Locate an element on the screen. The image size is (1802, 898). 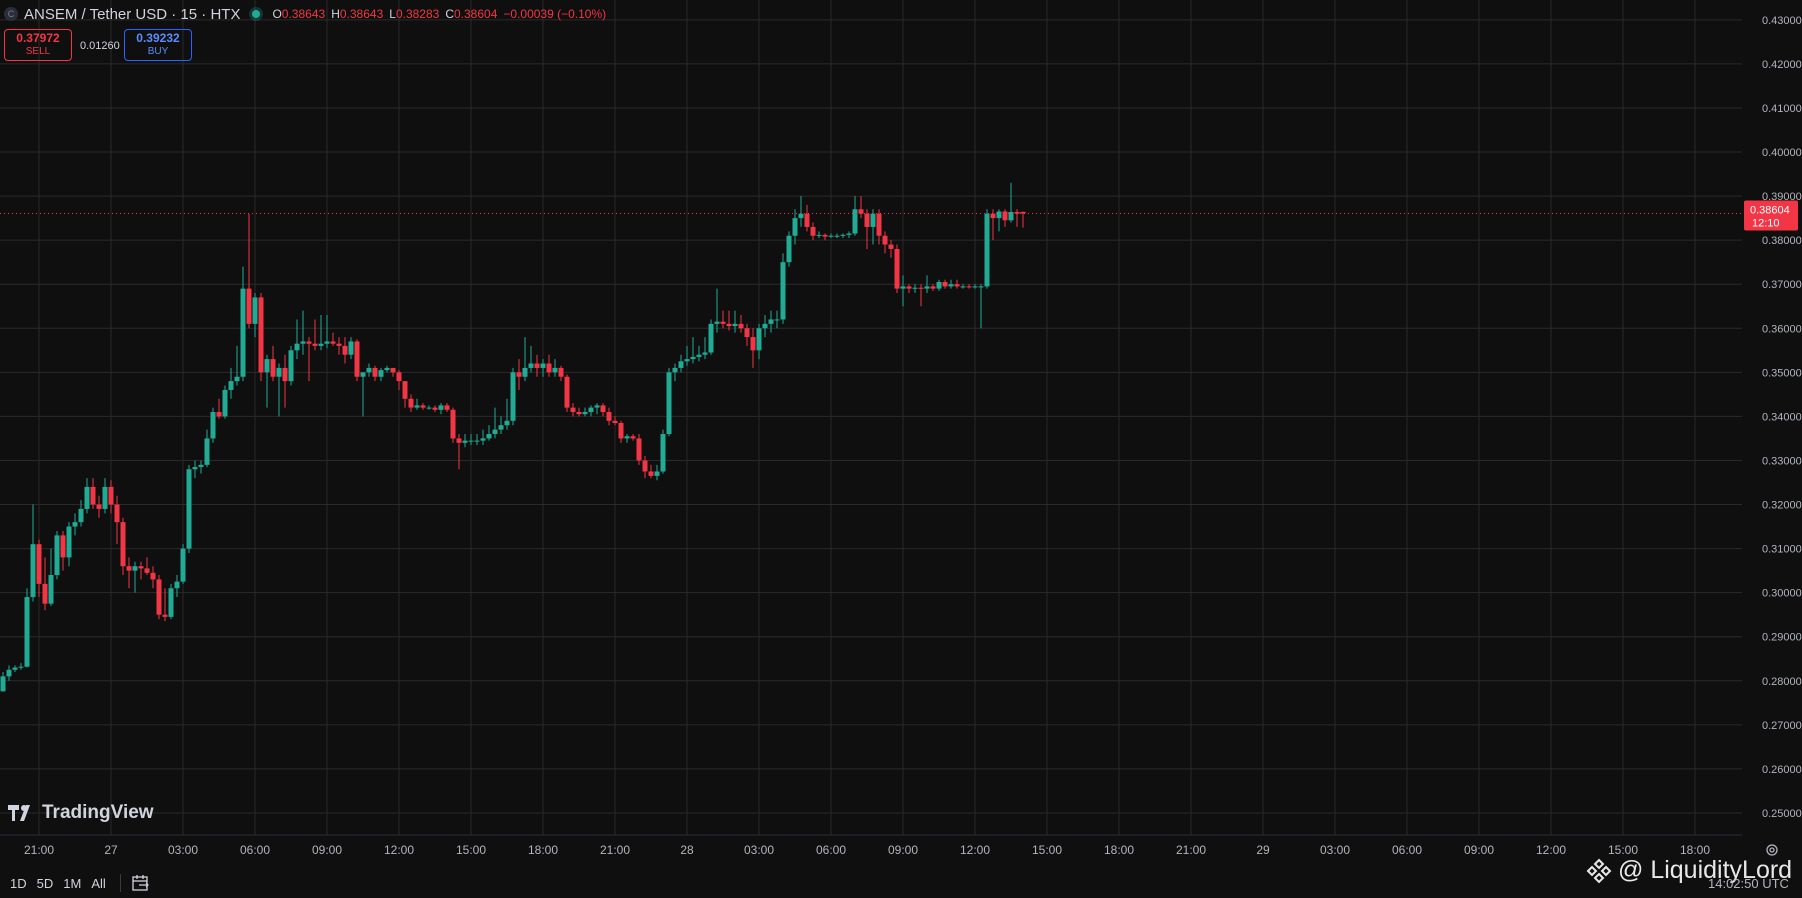
range-1d-button: 1D is located at coordinates (18, 883).